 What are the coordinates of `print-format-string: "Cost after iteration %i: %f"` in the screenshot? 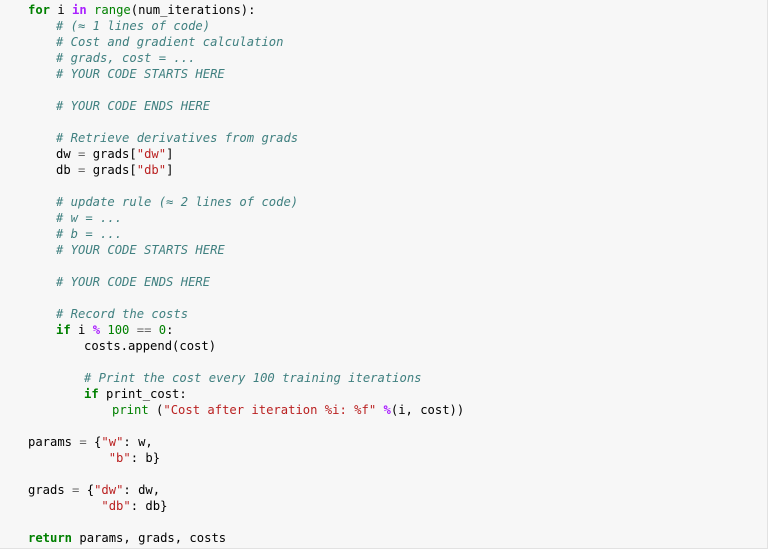 It's located at (270, 410).